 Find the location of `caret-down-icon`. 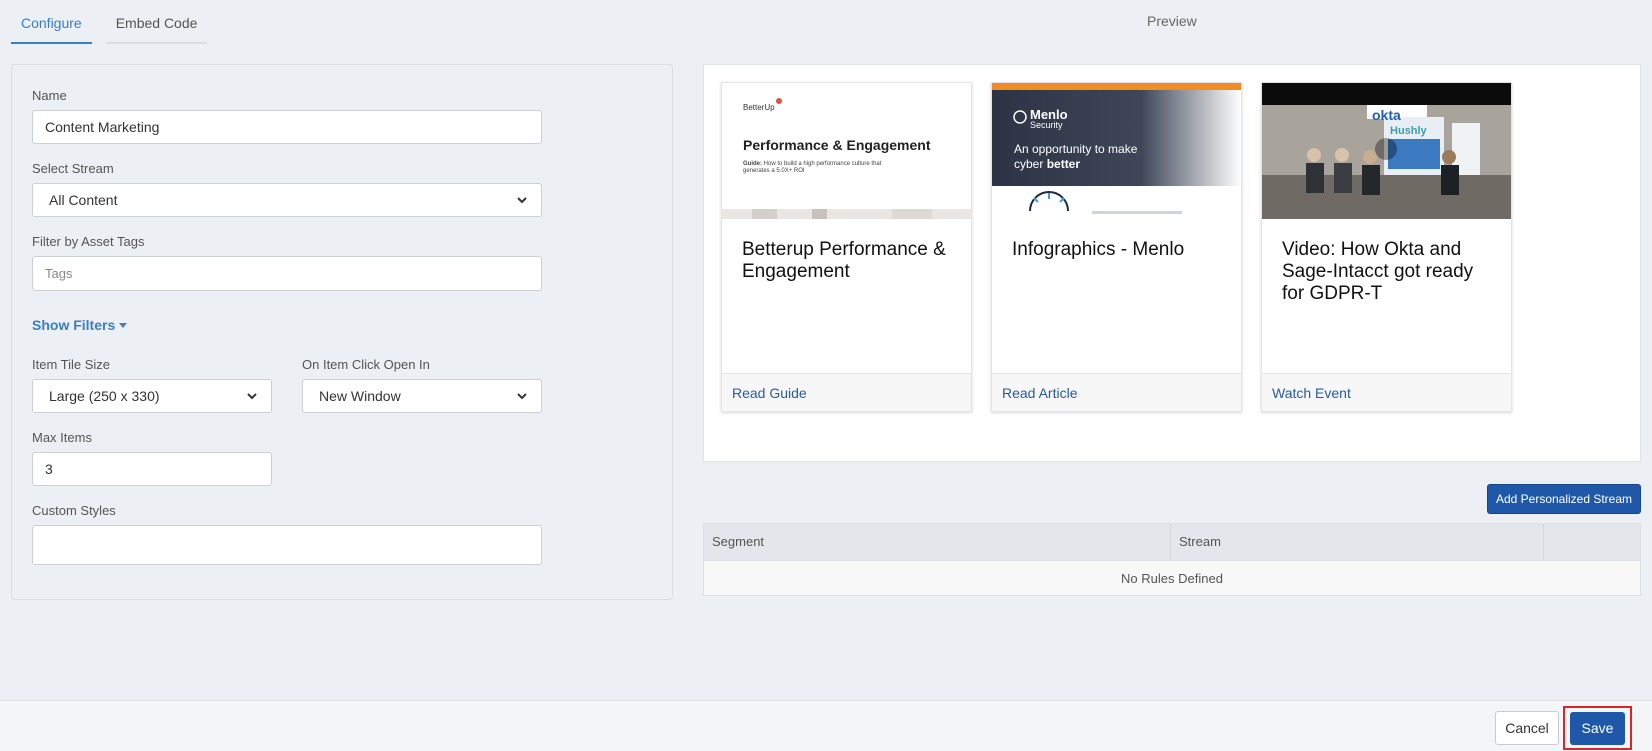

caret-down-icon is located at coordinates (123, 325).